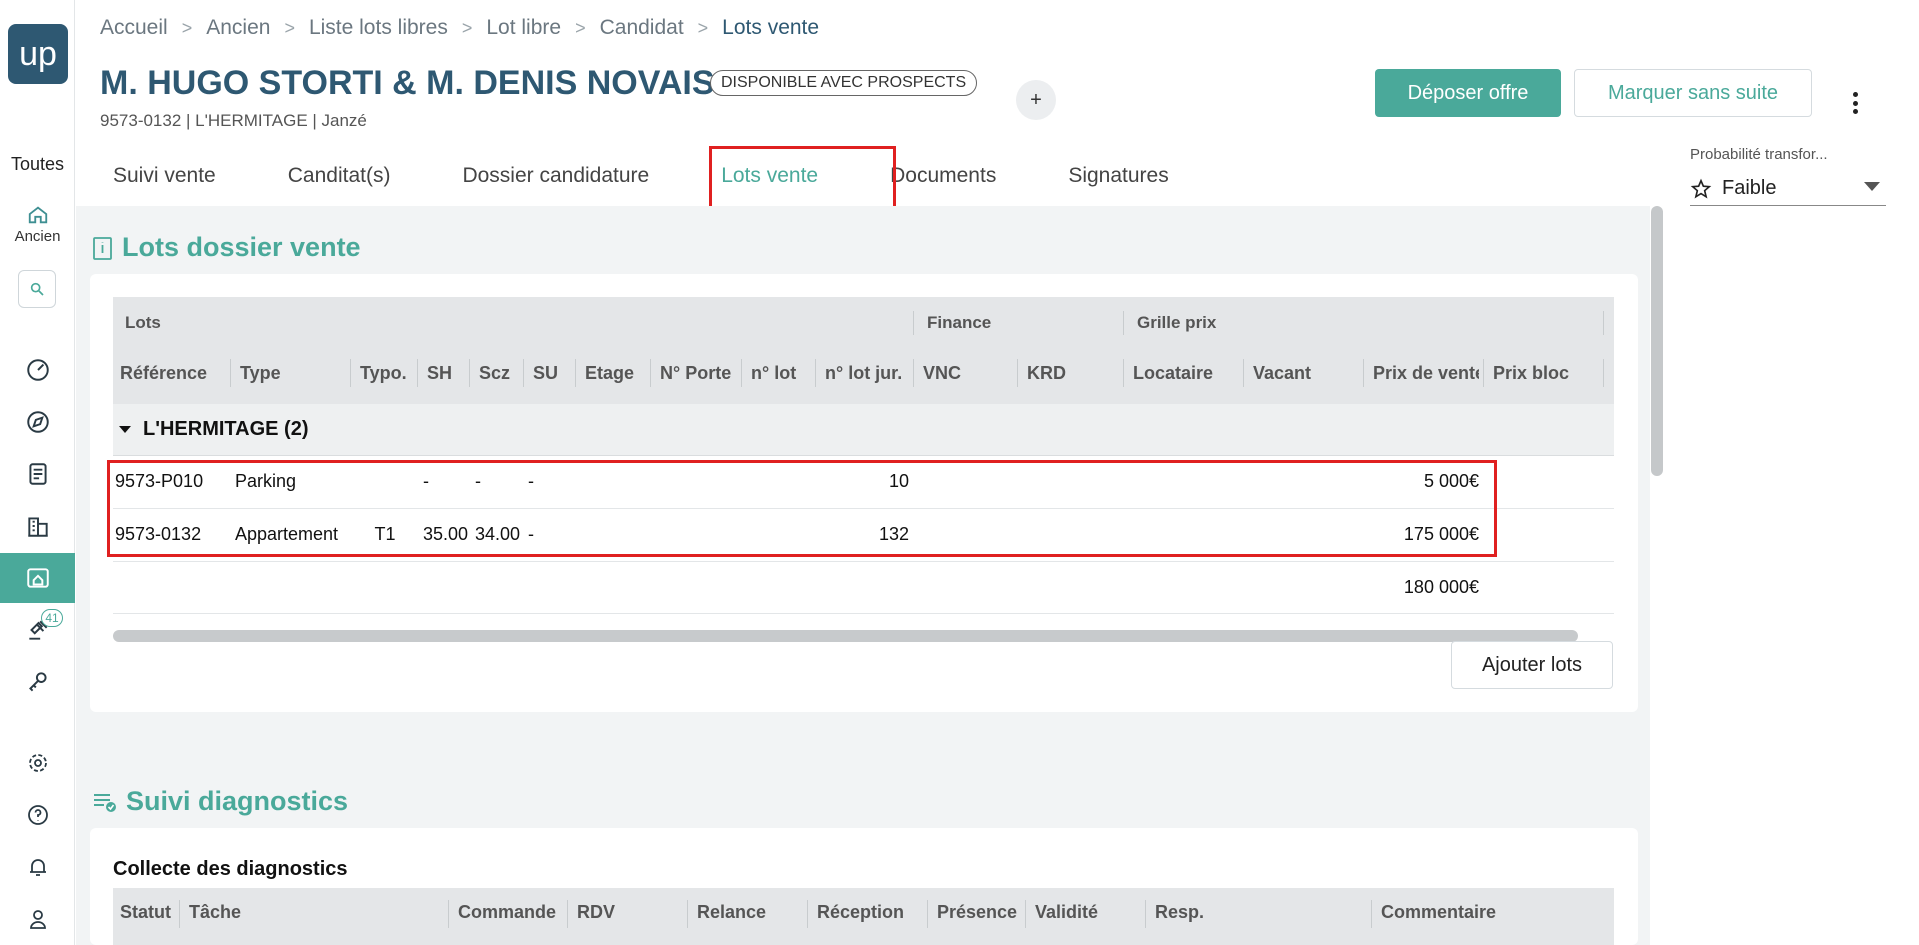  I want to click on breadcrumb-ancien: Ancien, so click(238, 28).